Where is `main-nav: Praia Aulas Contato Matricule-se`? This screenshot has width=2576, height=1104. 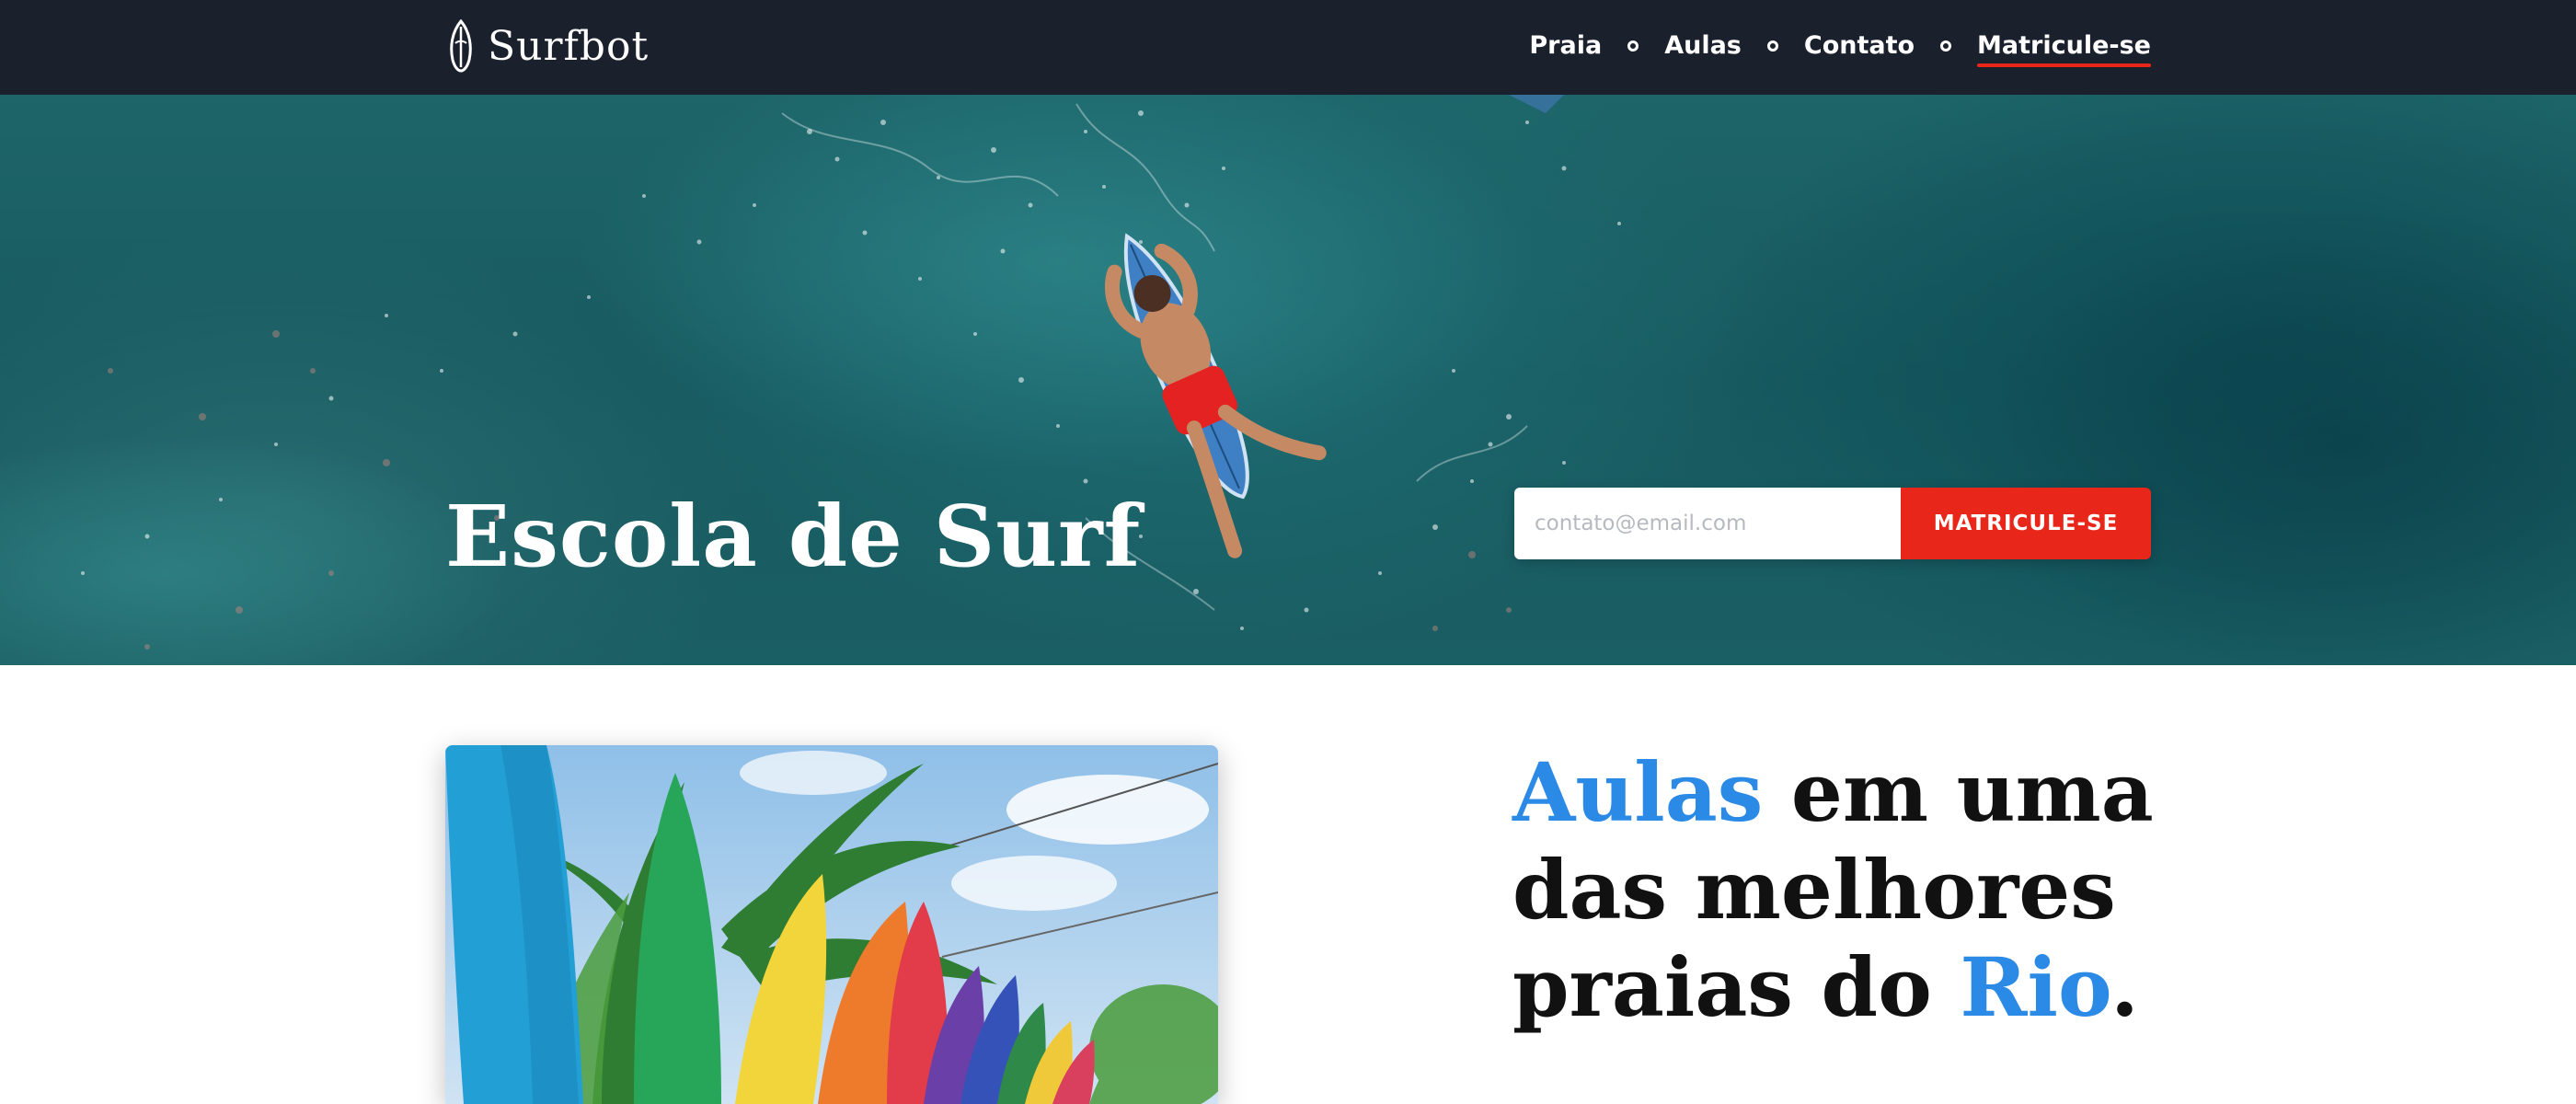
main-nav: Praia Aulas Contato Matricule-se is located at coordinates (1840, 47).